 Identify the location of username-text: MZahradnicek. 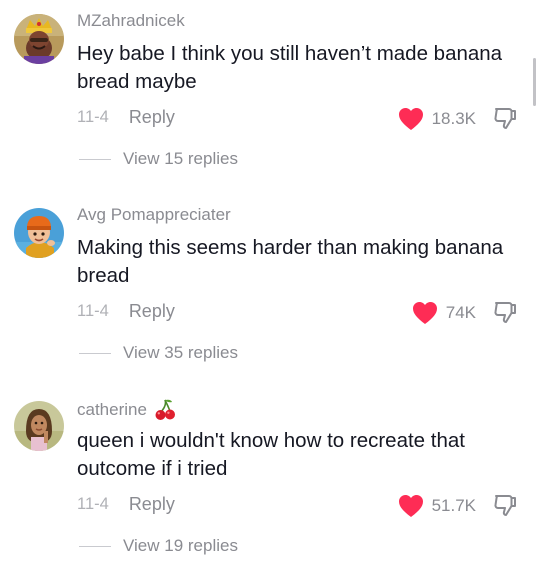
(131, 20).